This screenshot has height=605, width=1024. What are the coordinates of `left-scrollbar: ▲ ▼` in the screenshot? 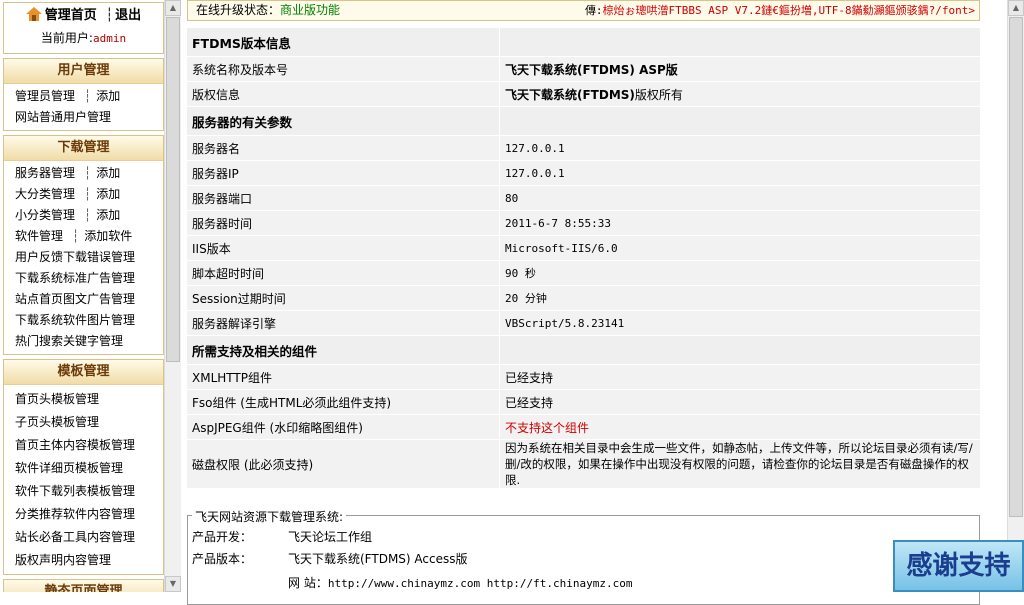 It's located at (172, 296).